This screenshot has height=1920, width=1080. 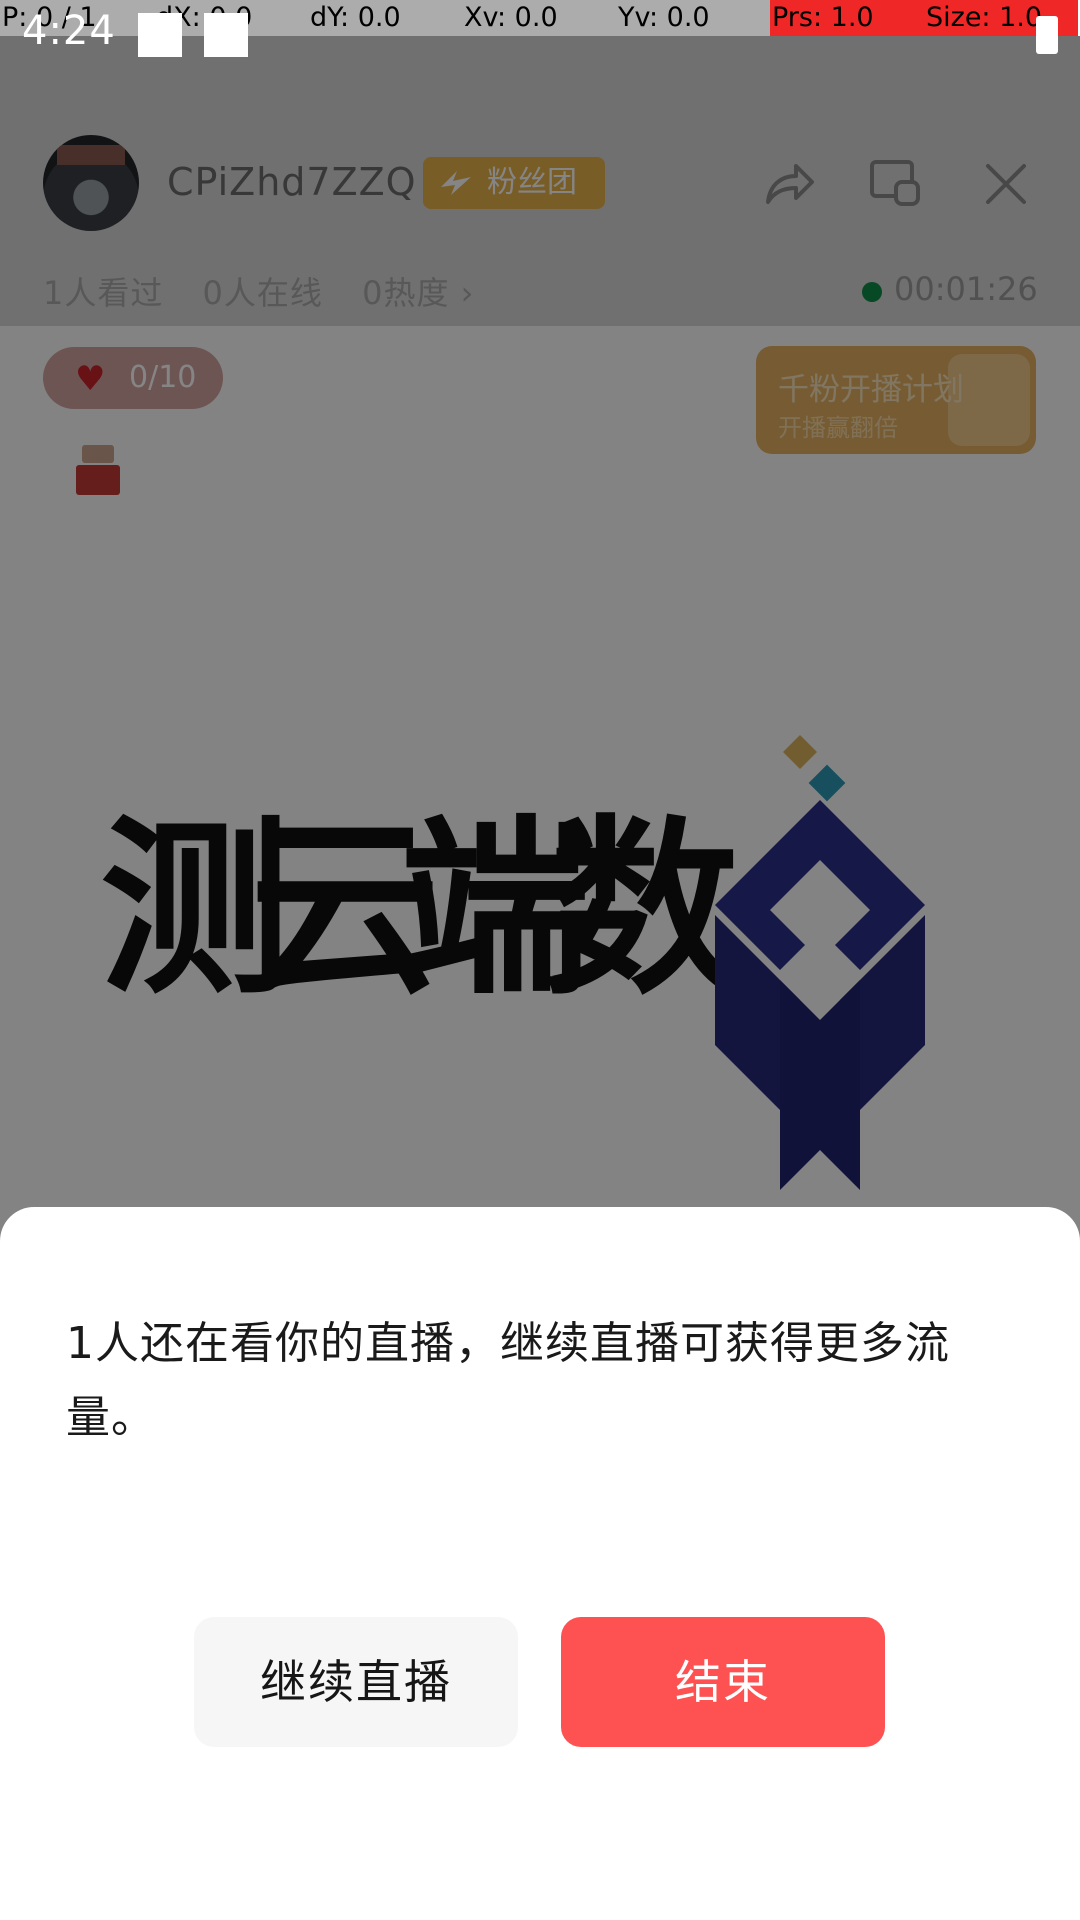 I want to click on status-time: 4:24, so click(x=69, y=31).